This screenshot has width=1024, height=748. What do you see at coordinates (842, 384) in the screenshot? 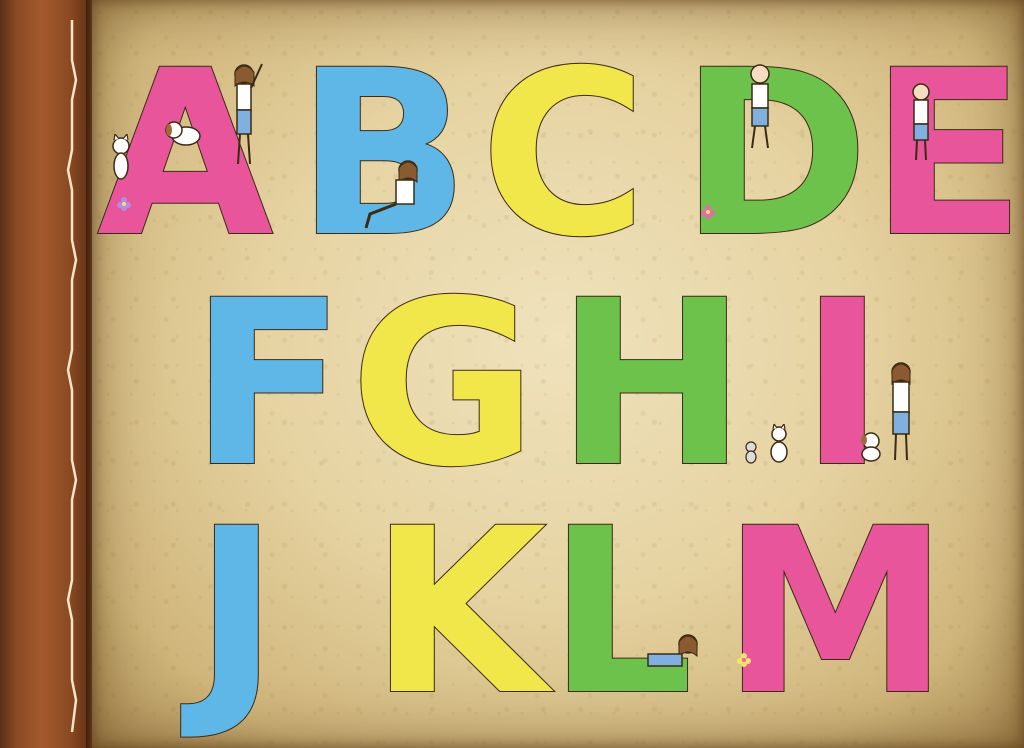
I see `letter-i: I` at bounding box center [842, 384].